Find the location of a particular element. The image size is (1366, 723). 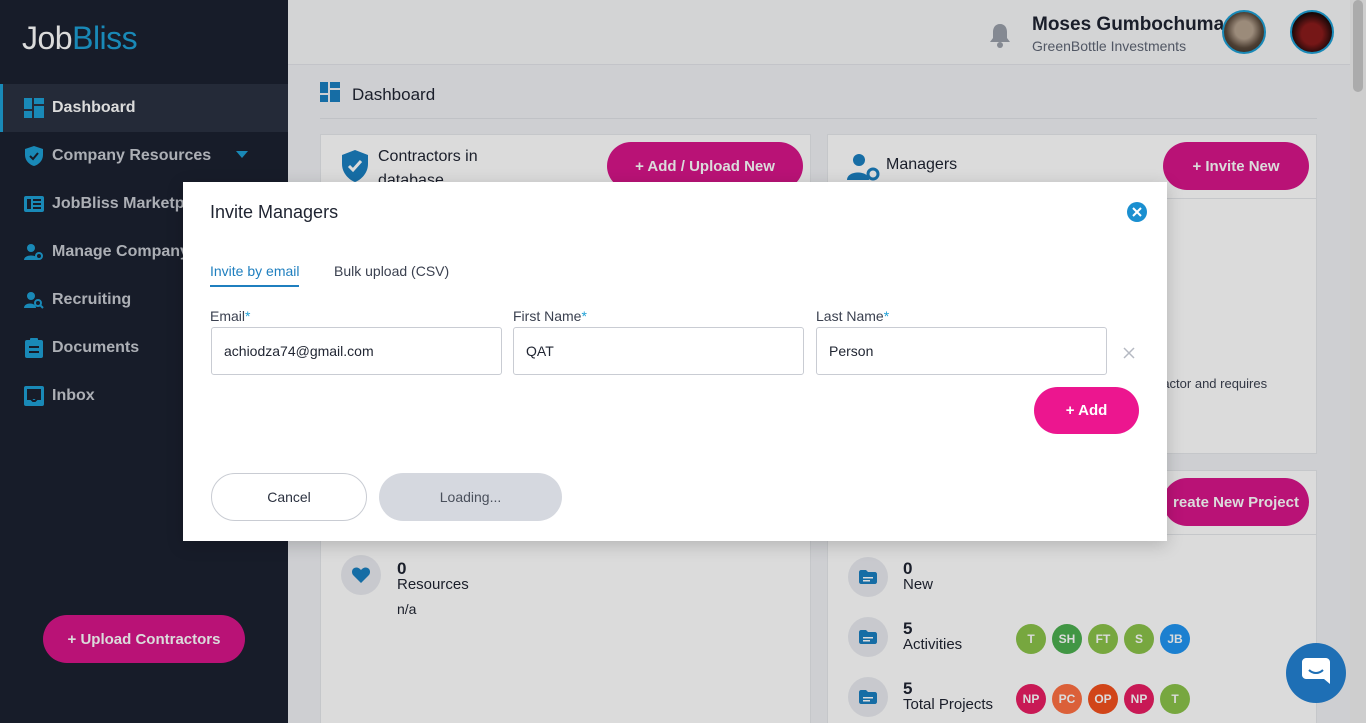

last-name-label: Last Name* is located at coordinates (852, 316).